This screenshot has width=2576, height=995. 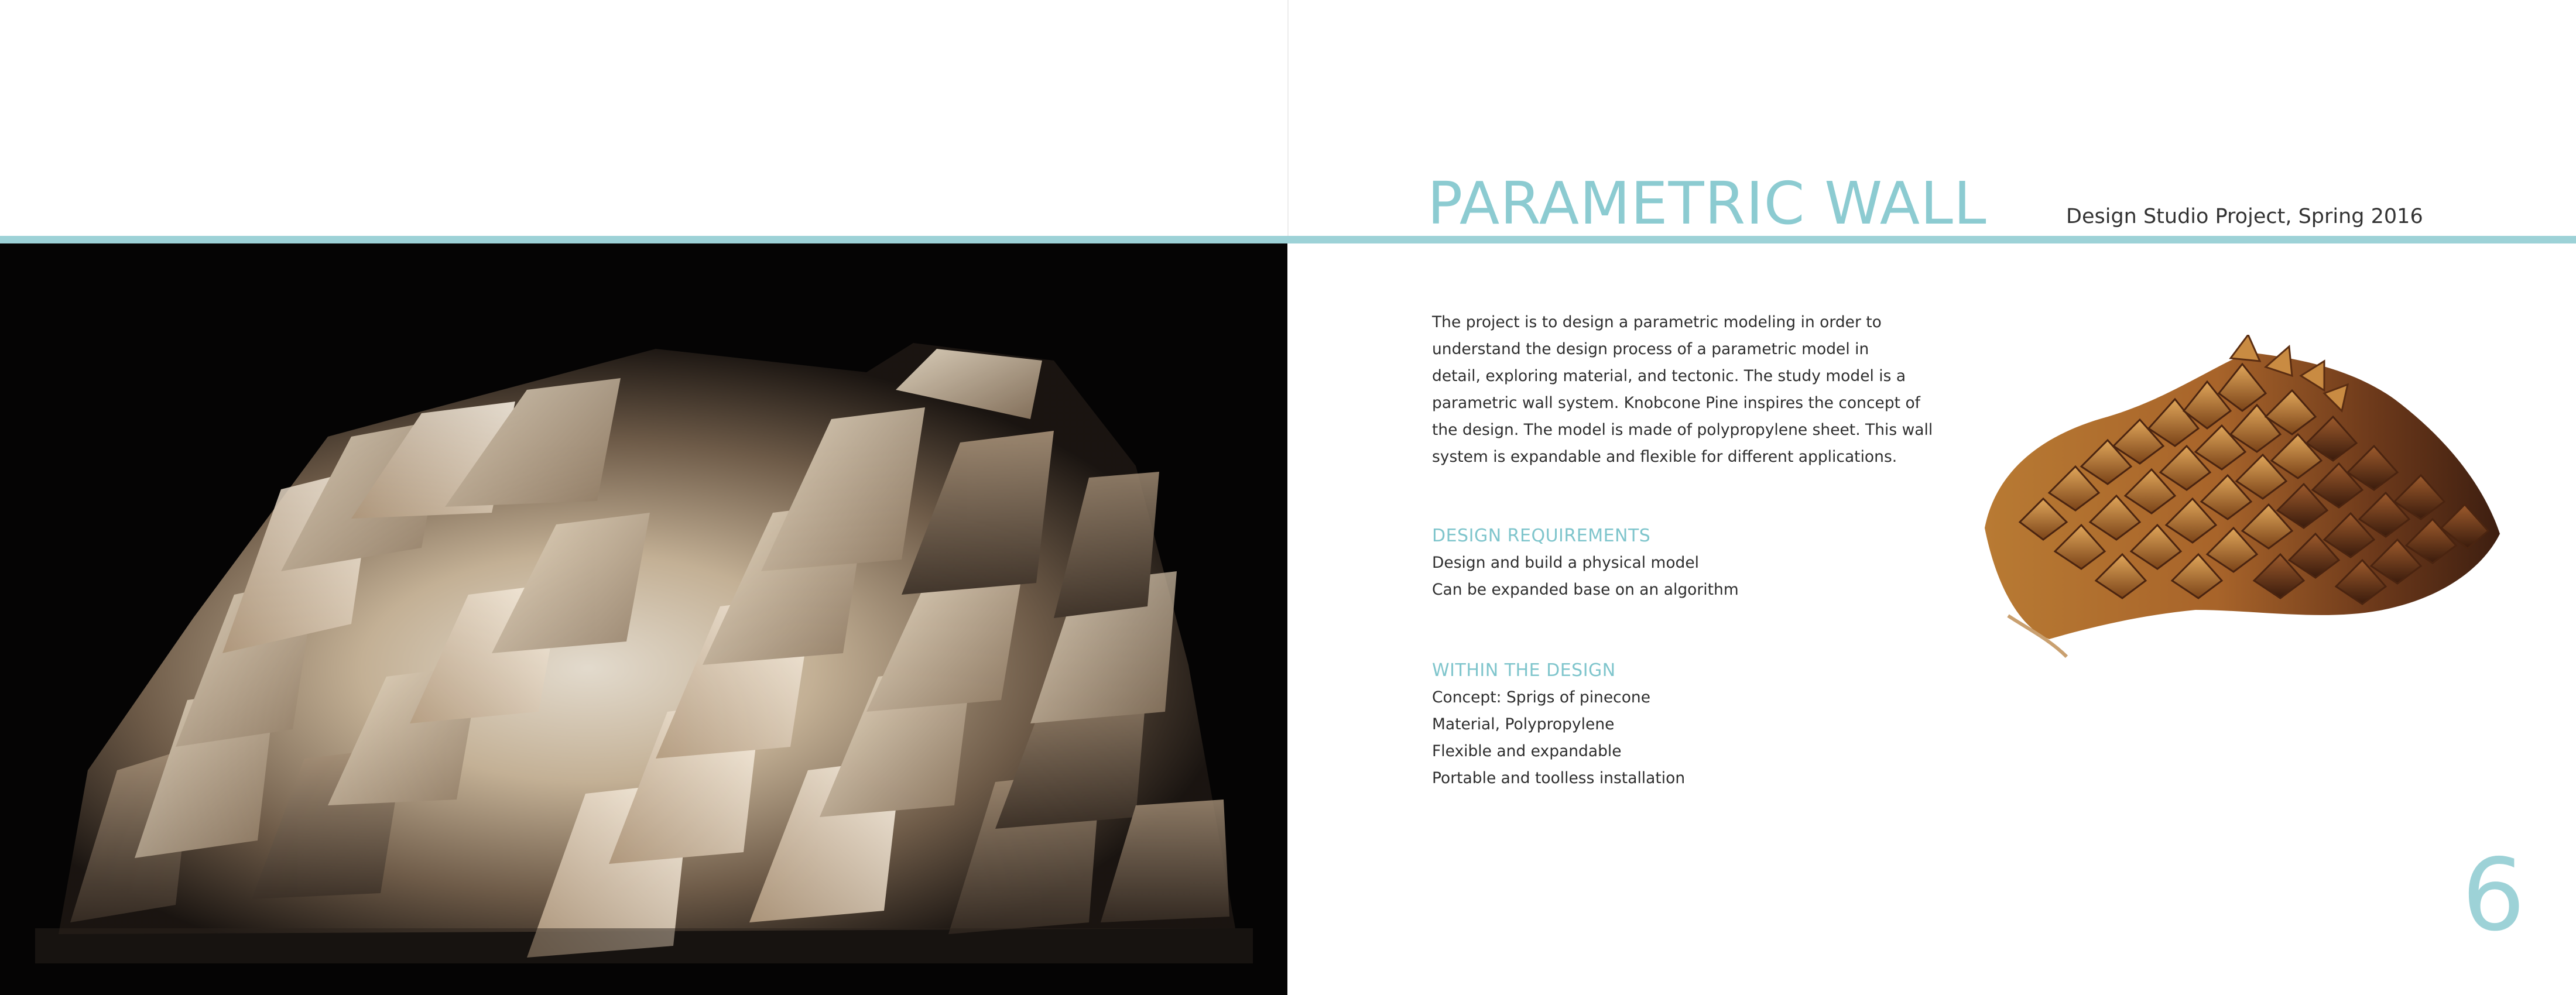 I want to click on pinecone-illustration, so click(x=2242, y=496).